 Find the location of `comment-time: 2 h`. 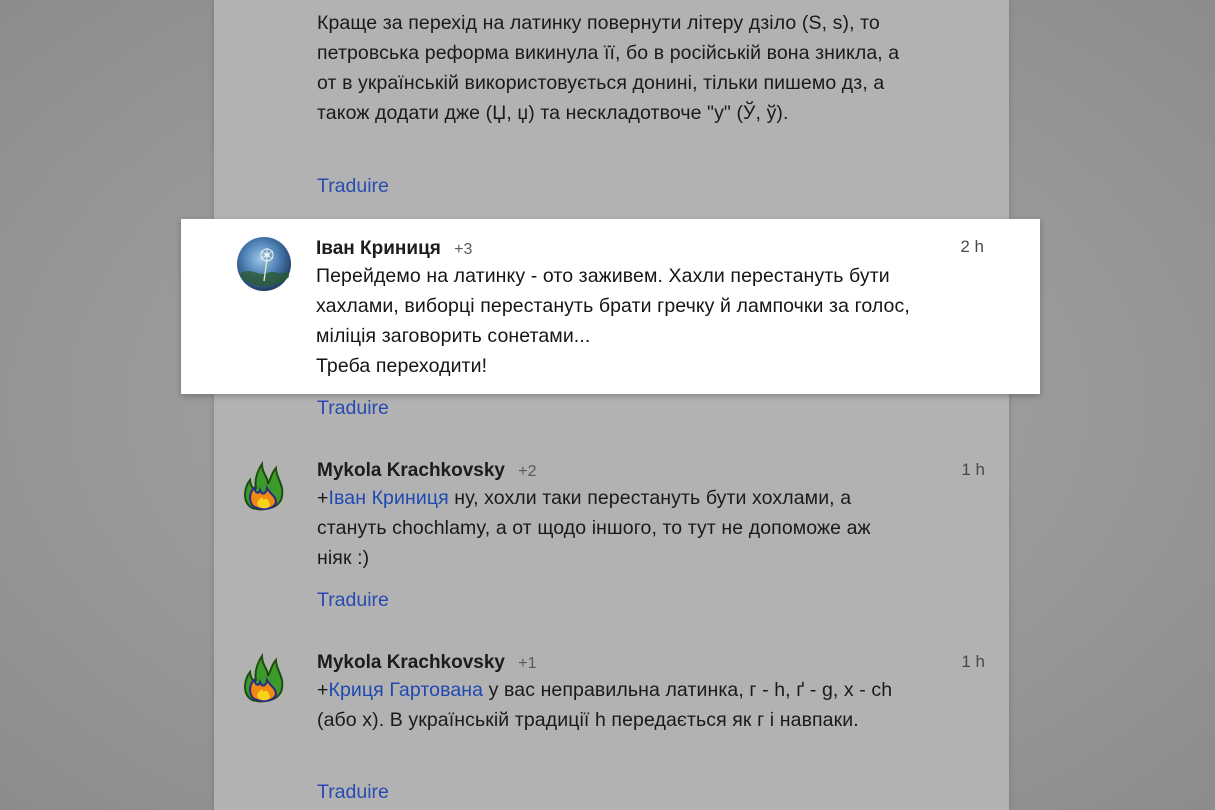

comment-time: 2 h is located at coordinates (972, 246).